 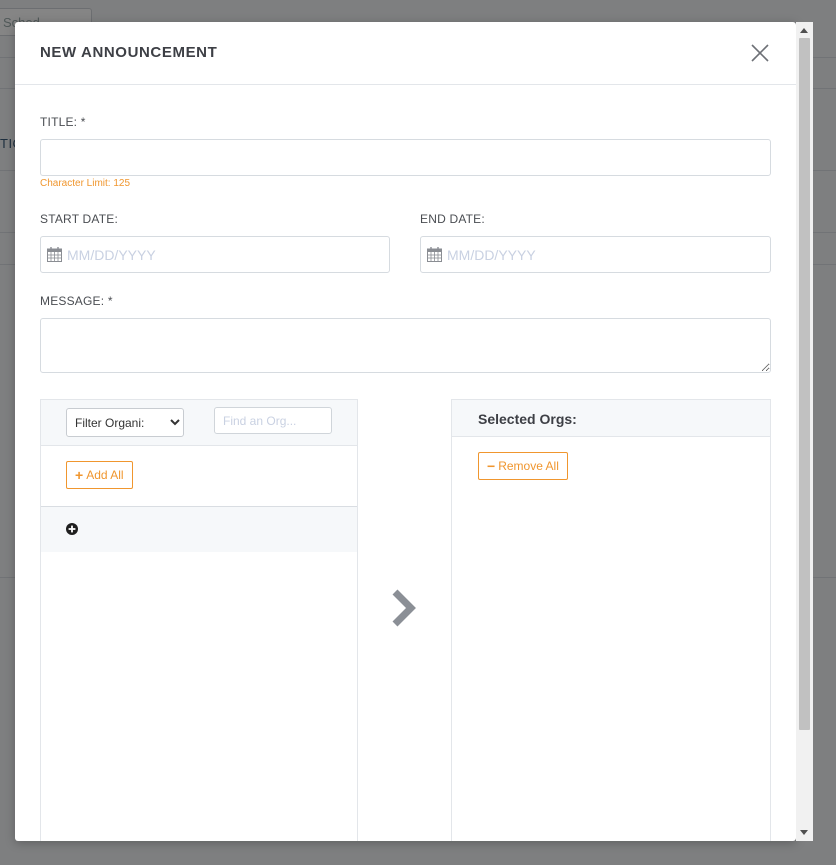 I want to click on title-label: TITLE: *, so click(x=63, y=122).